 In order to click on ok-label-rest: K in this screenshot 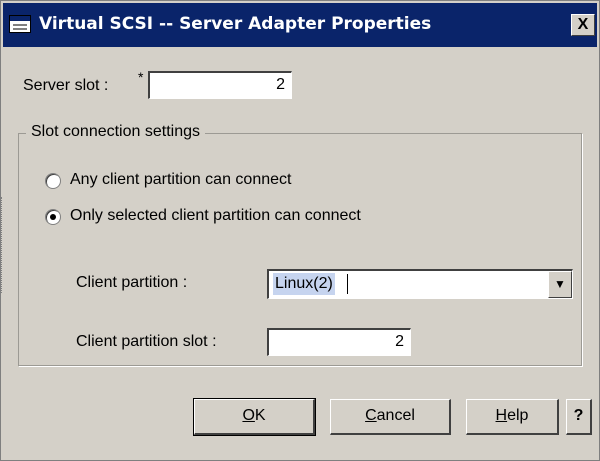, I will do `click(260, 415)`.